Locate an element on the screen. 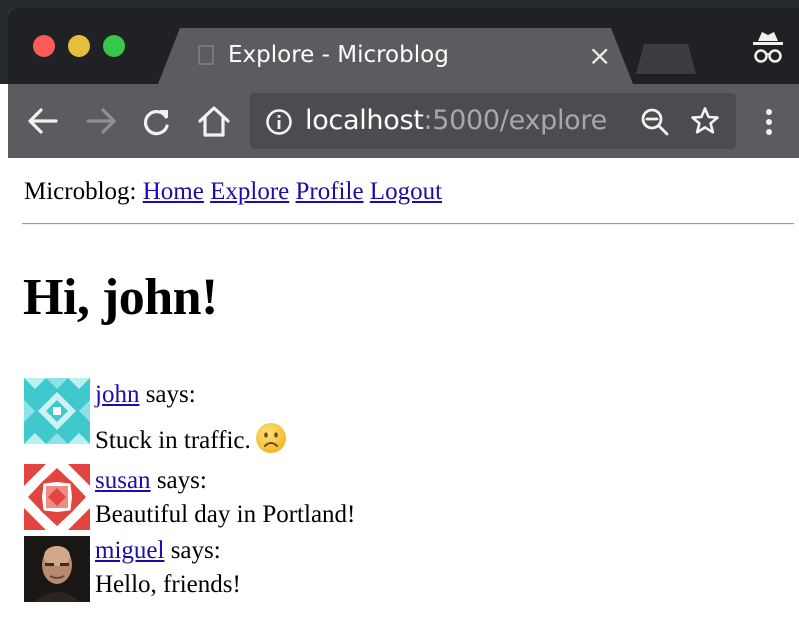 Image resolution: width=799 pixels, height=633 pixels. browser-toolbar: localhost:5000/explore is located at coordinates (403, 121).